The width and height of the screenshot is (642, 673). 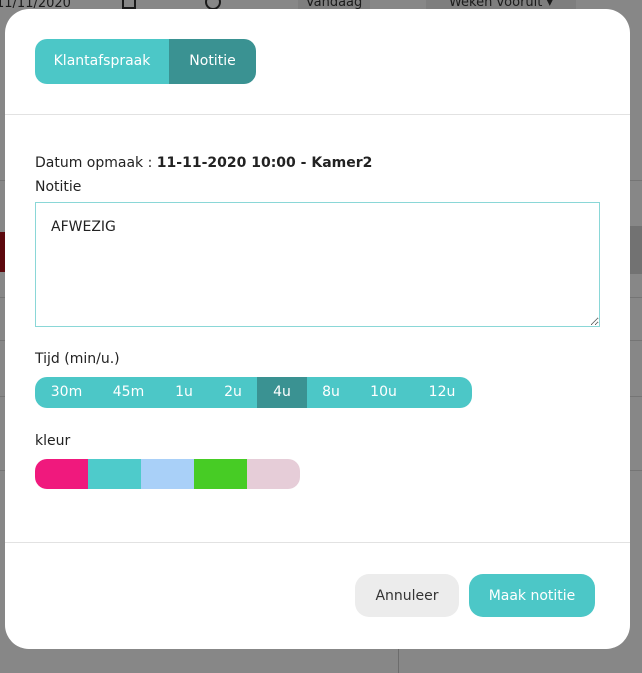 I want to click on time-option-30m: 30m, so click(x=66, y=392).